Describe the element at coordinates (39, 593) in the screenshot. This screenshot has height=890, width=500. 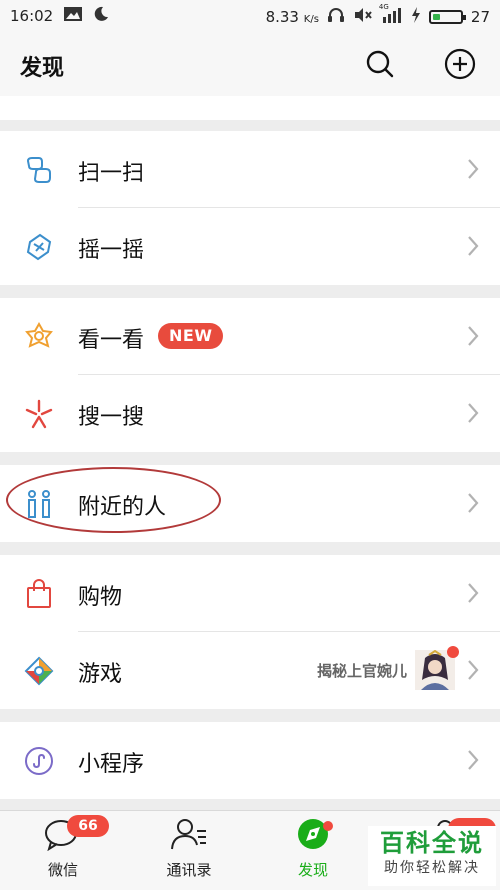
I see `shopping-bag-icon` at that location.